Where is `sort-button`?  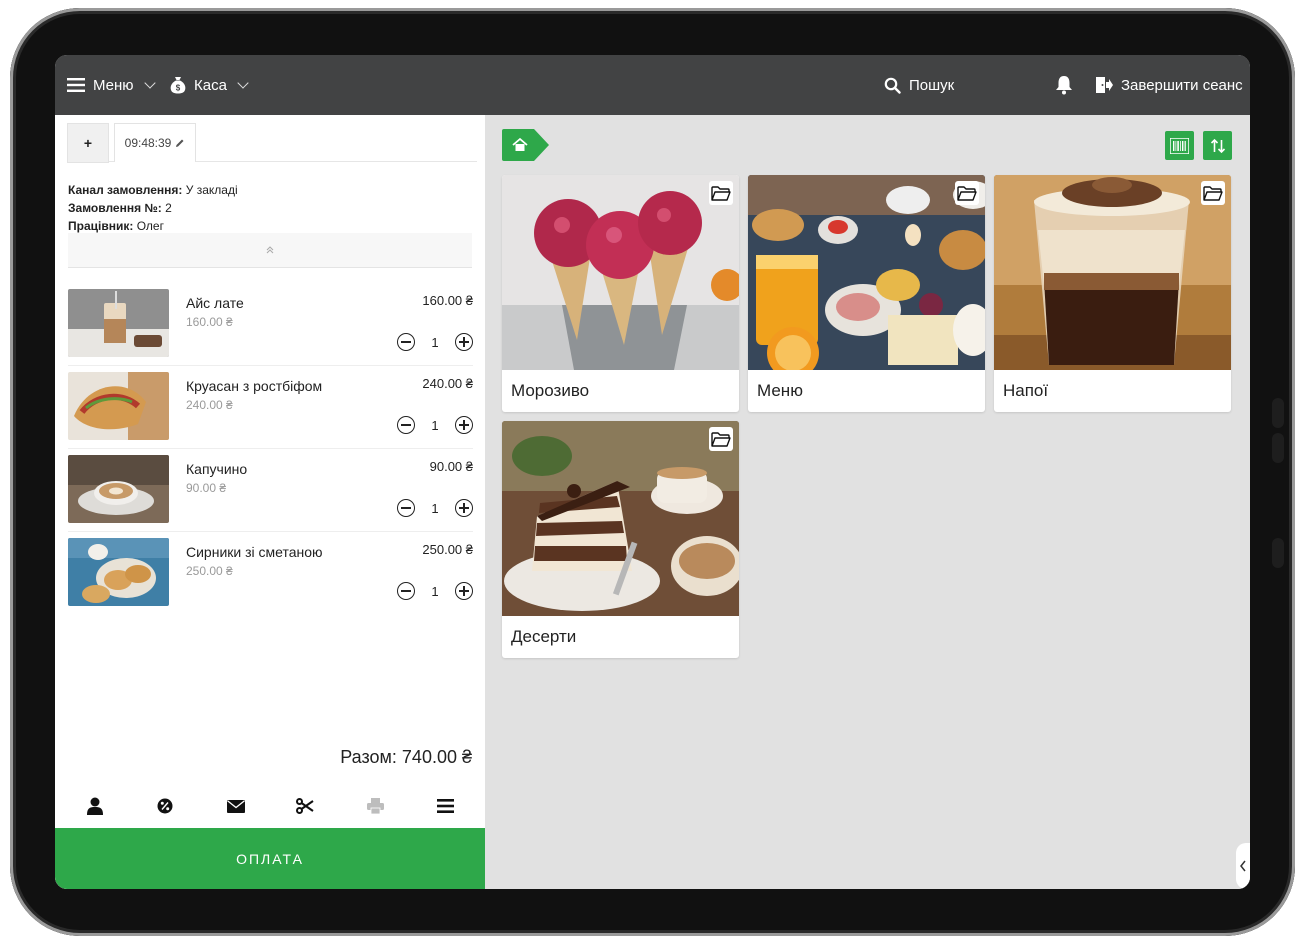
sort-button is located at coordinates (1217, 145).